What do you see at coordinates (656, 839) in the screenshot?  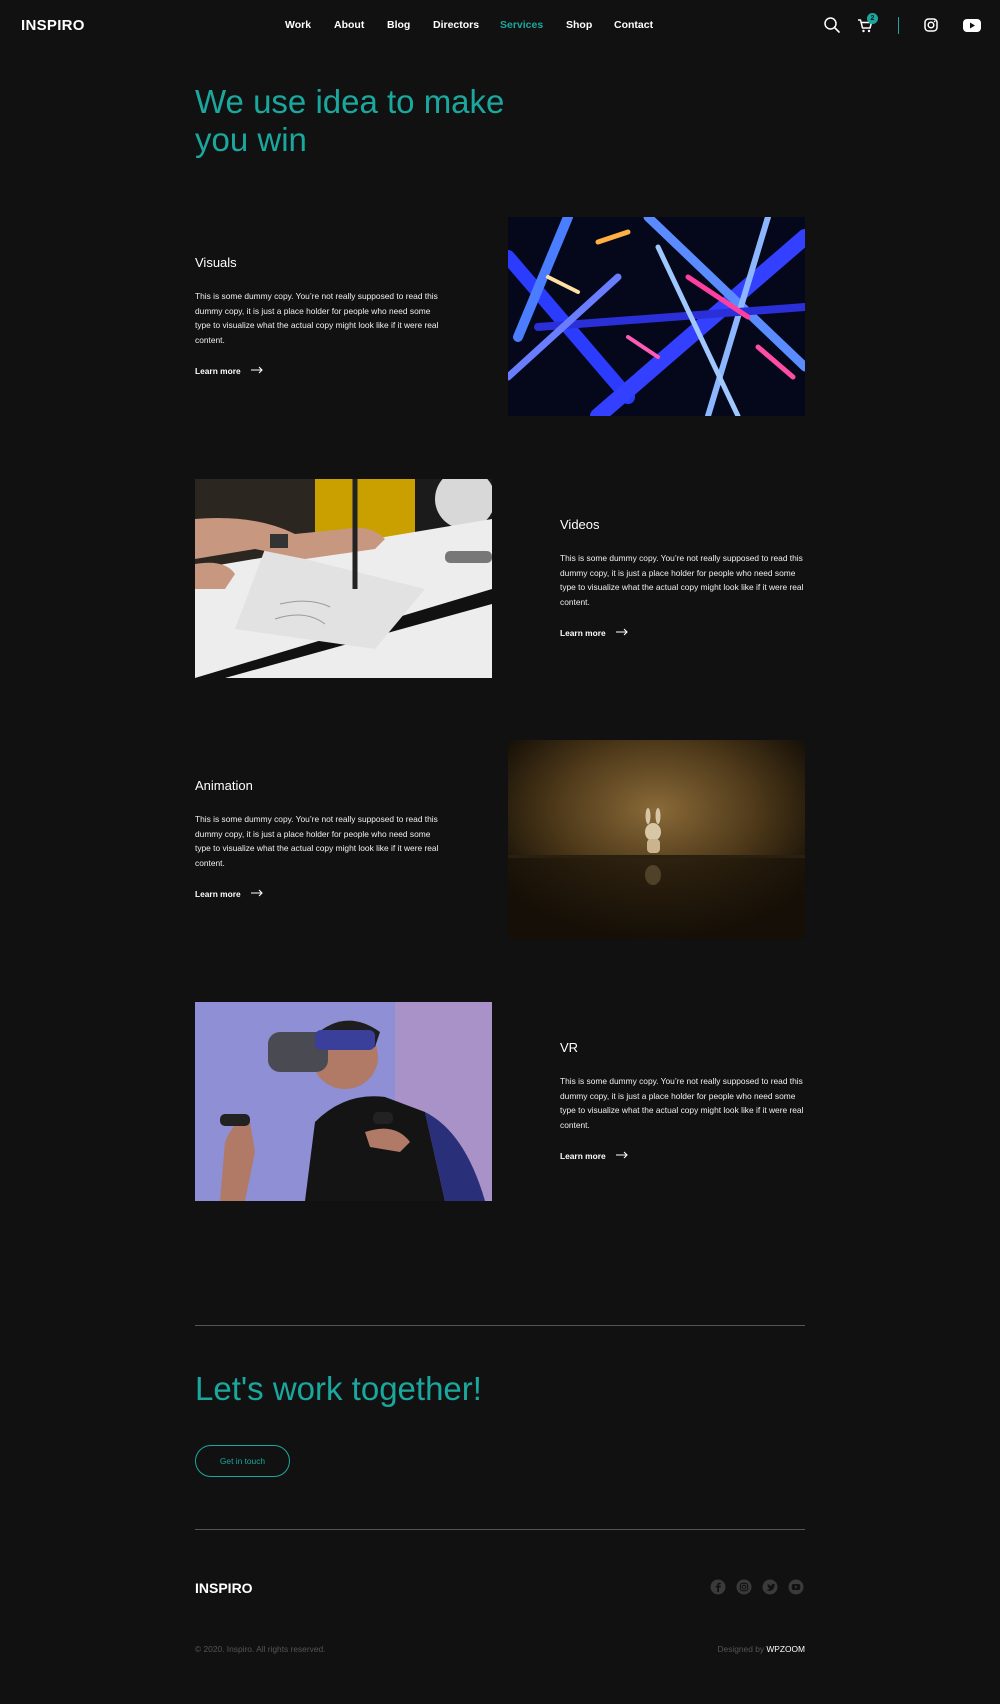 I see `service-image-animation` at bounding box center [656, 839].